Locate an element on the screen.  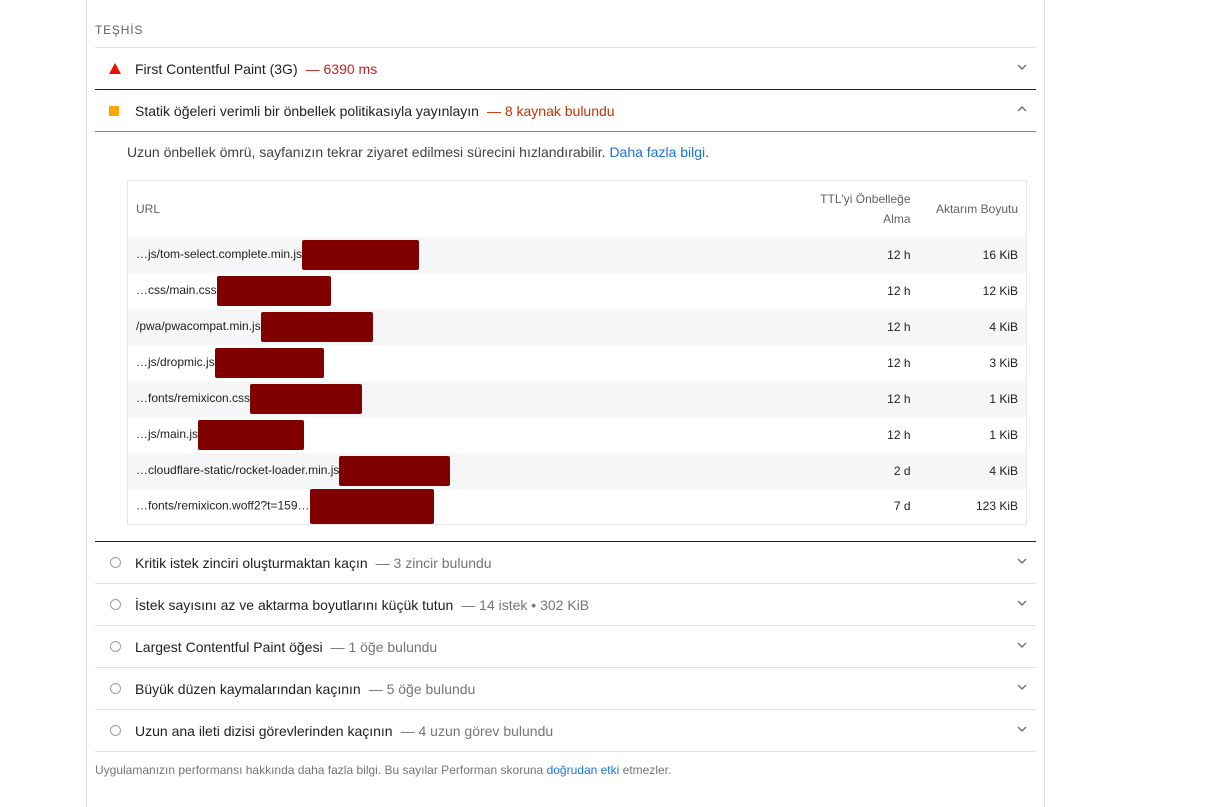
url-cell: …js/main.js is located at coordinates (468, 435).